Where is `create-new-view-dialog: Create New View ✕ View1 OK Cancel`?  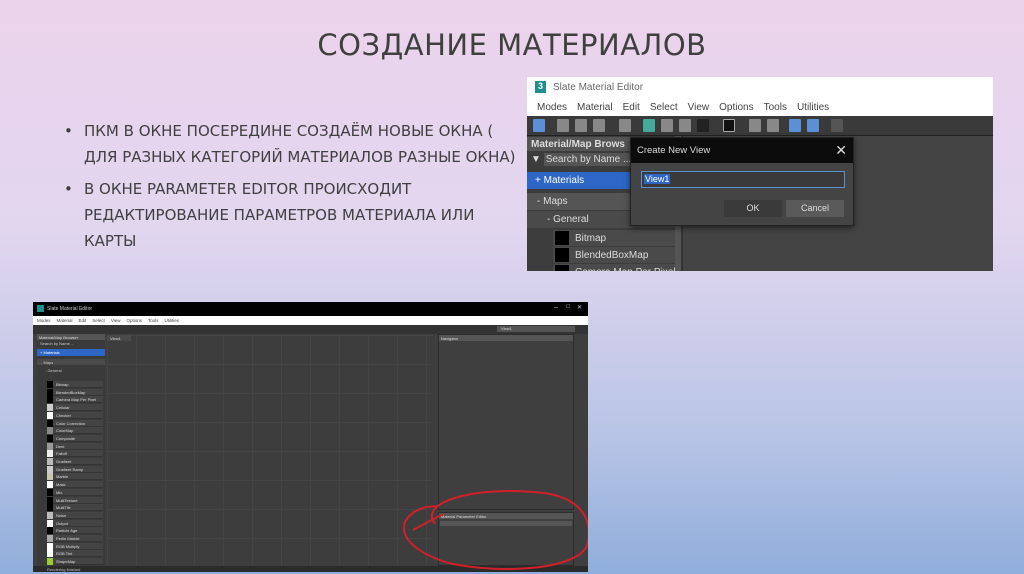
create-new-view-dialog: Create New View ✕ View1 OK Cancel is located at coordinates (742, 181).